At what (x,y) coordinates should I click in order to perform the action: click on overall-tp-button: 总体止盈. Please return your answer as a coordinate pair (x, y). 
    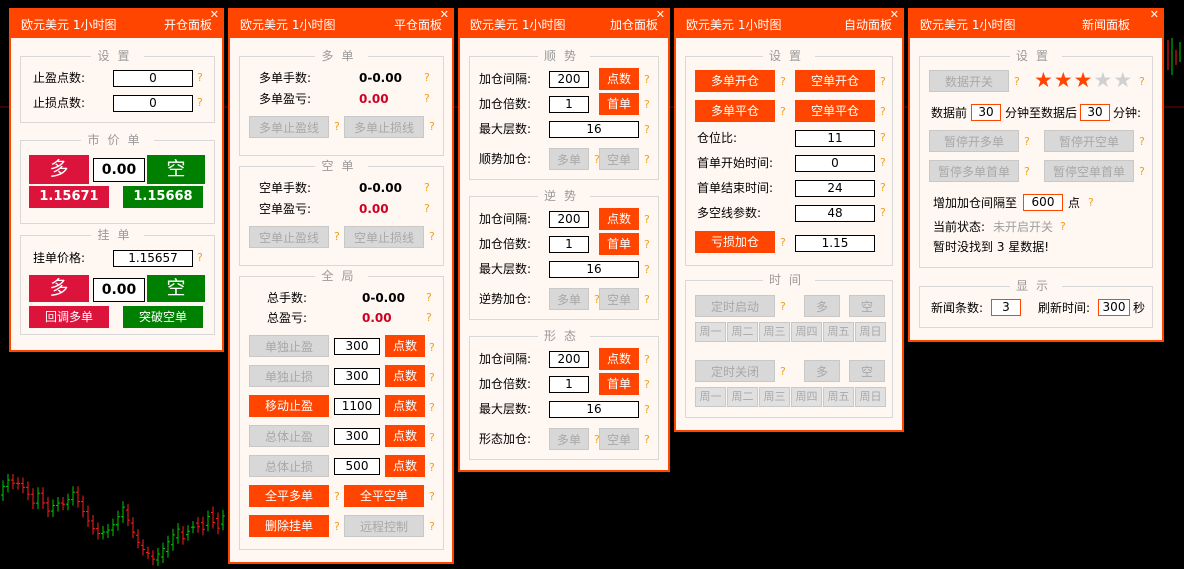
    Looking at the image, I should click on (289, 436).